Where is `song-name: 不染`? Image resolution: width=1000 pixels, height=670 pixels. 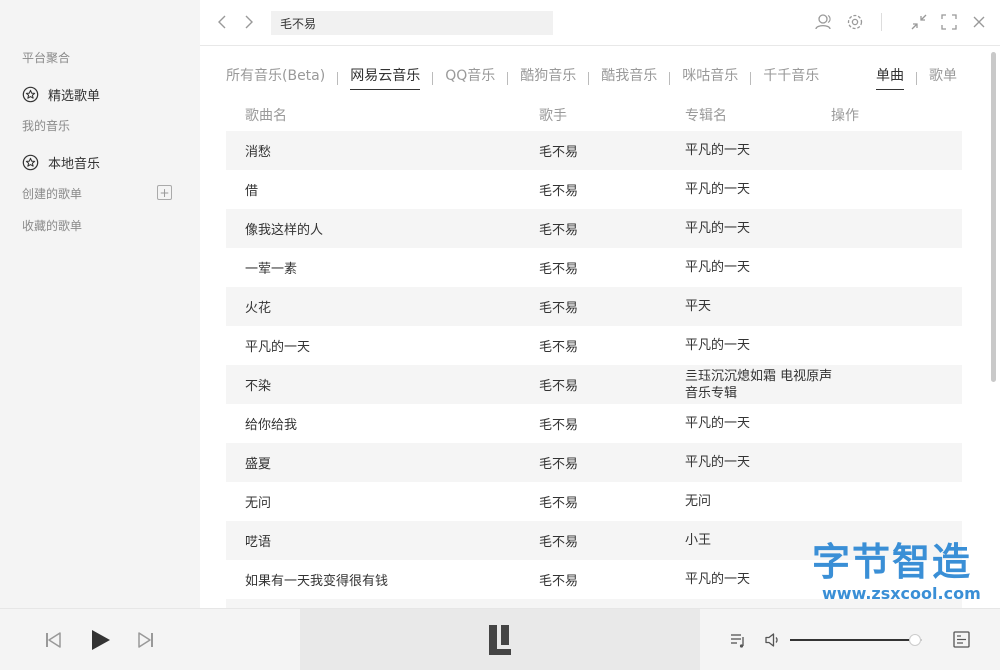 song-name: 不染 is located at coordinates (258, 386).